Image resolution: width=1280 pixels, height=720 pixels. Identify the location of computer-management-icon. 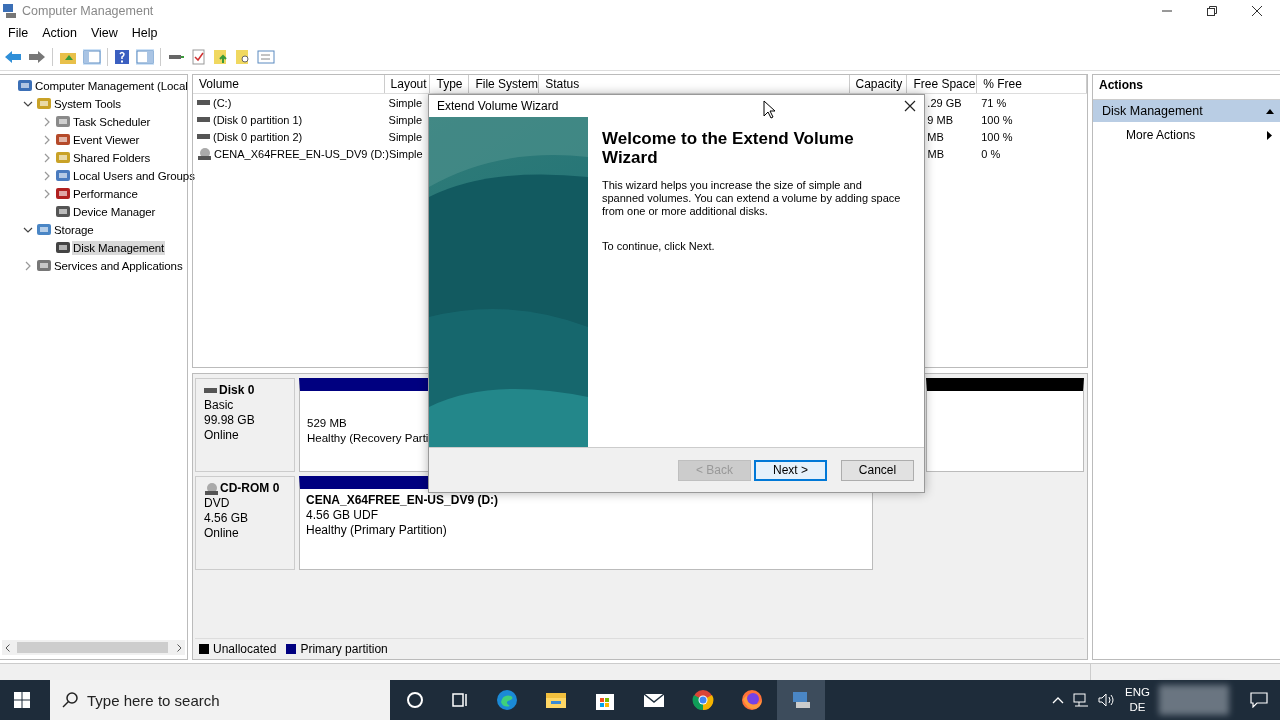
(801, 700).